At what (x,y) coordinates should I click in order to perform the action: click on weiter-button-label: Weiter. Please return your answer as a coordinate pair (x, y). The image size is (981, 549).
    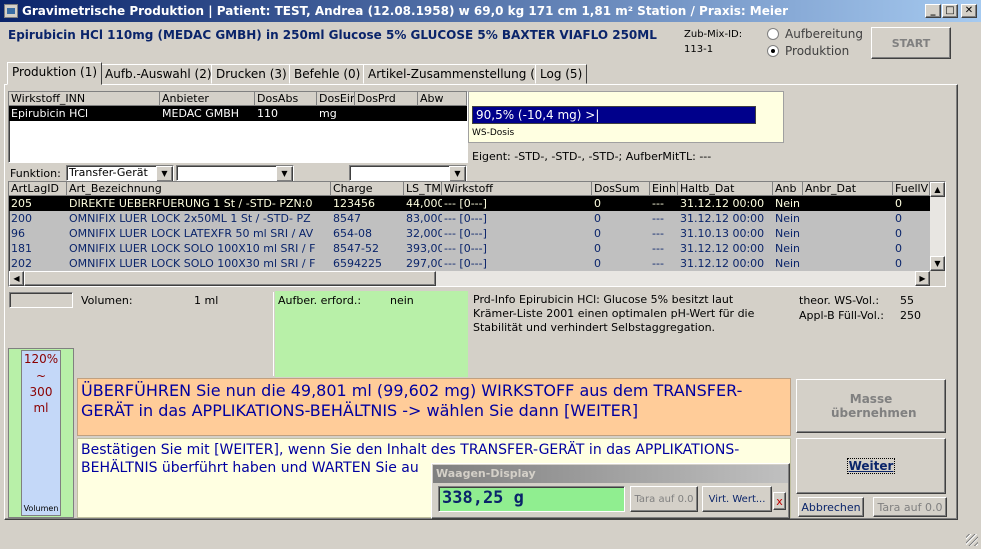
    Looking at the image, I should click on (871, 466).